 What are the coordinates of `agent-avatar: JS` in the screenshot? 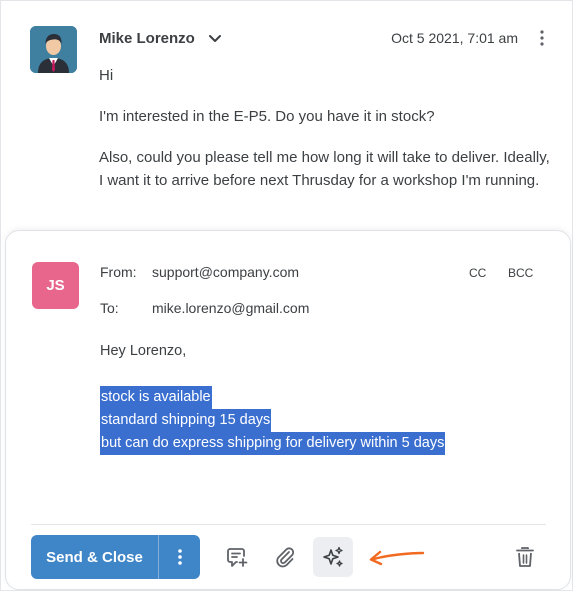 It's located at (55, 285).